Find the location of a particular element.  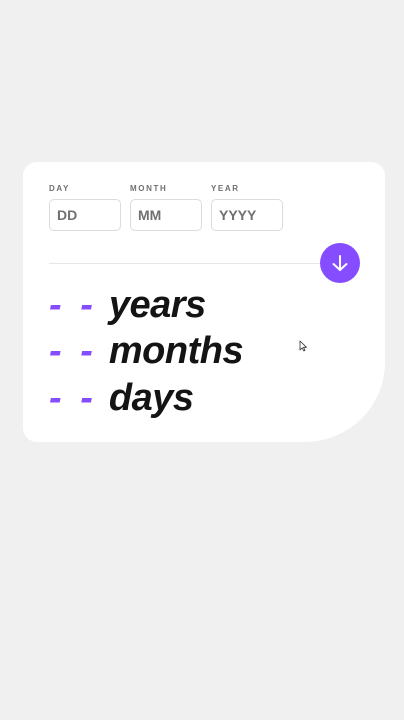

year-input is located at coordinates (247, 215).